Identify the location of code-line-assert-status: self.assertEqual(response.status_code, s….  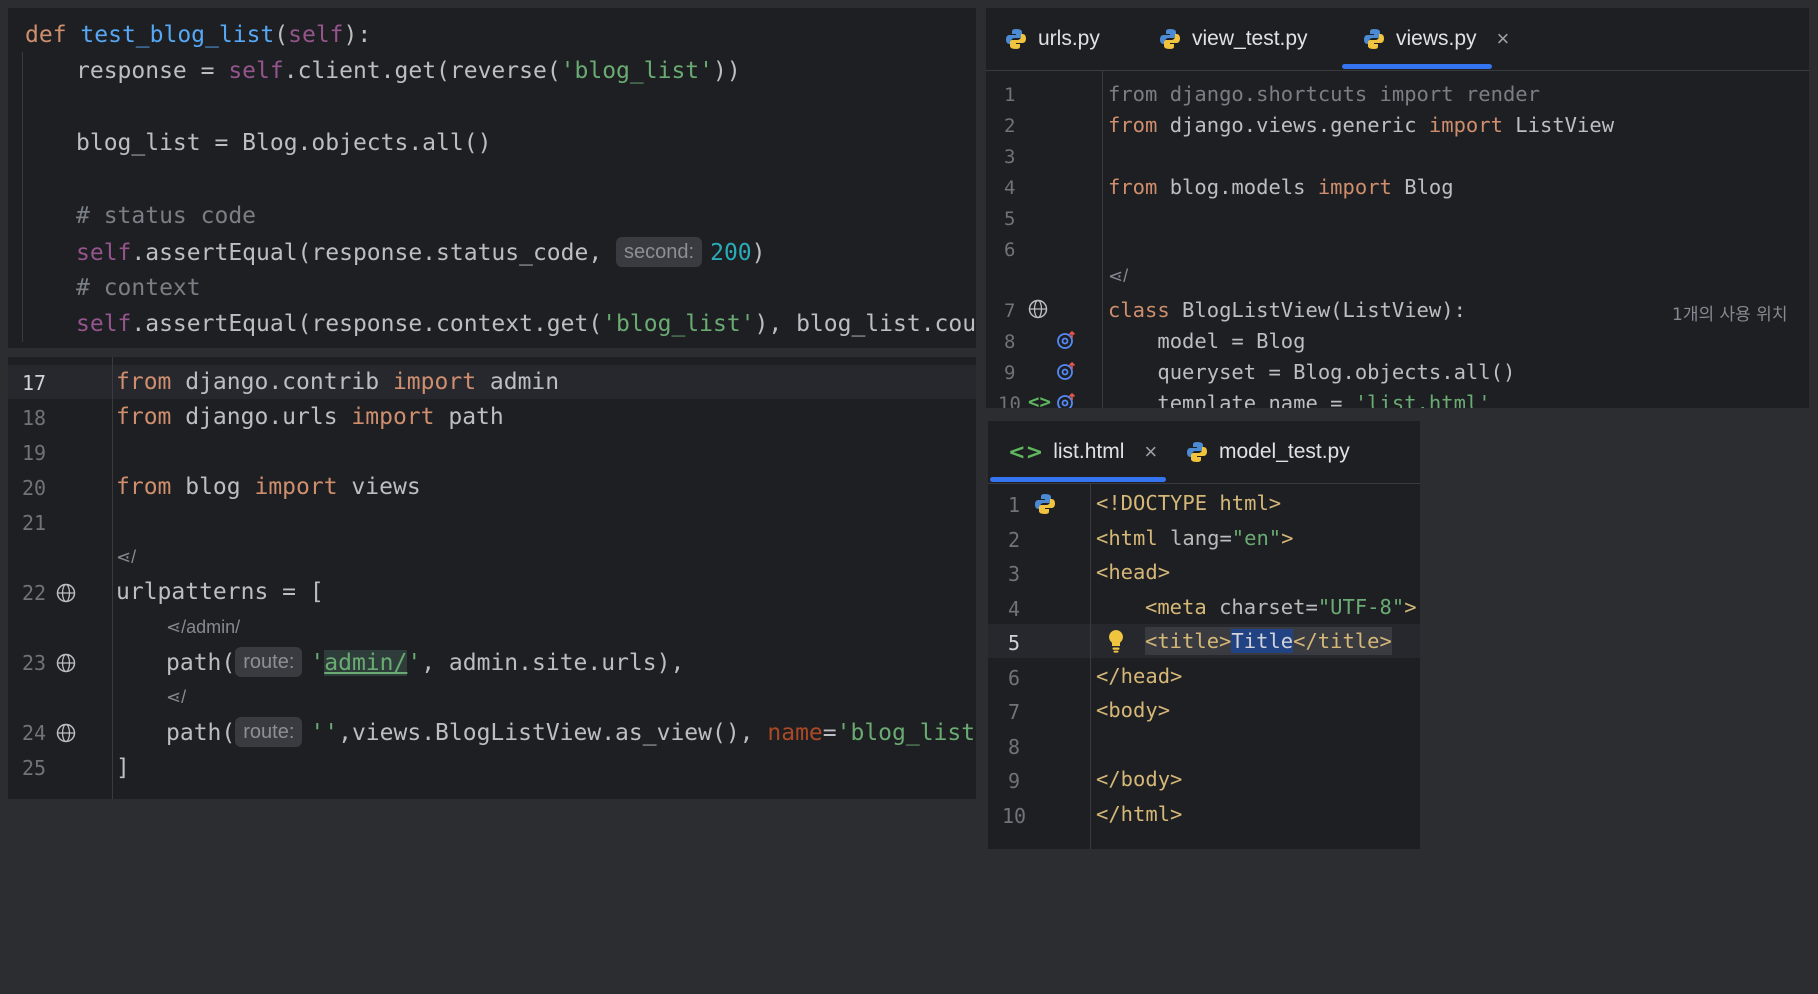
(421, 252).